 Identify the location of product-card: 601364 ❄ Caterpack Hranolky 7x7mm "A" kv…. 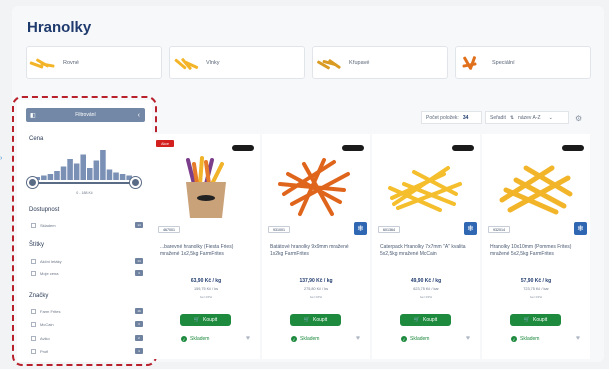
(426, 246).